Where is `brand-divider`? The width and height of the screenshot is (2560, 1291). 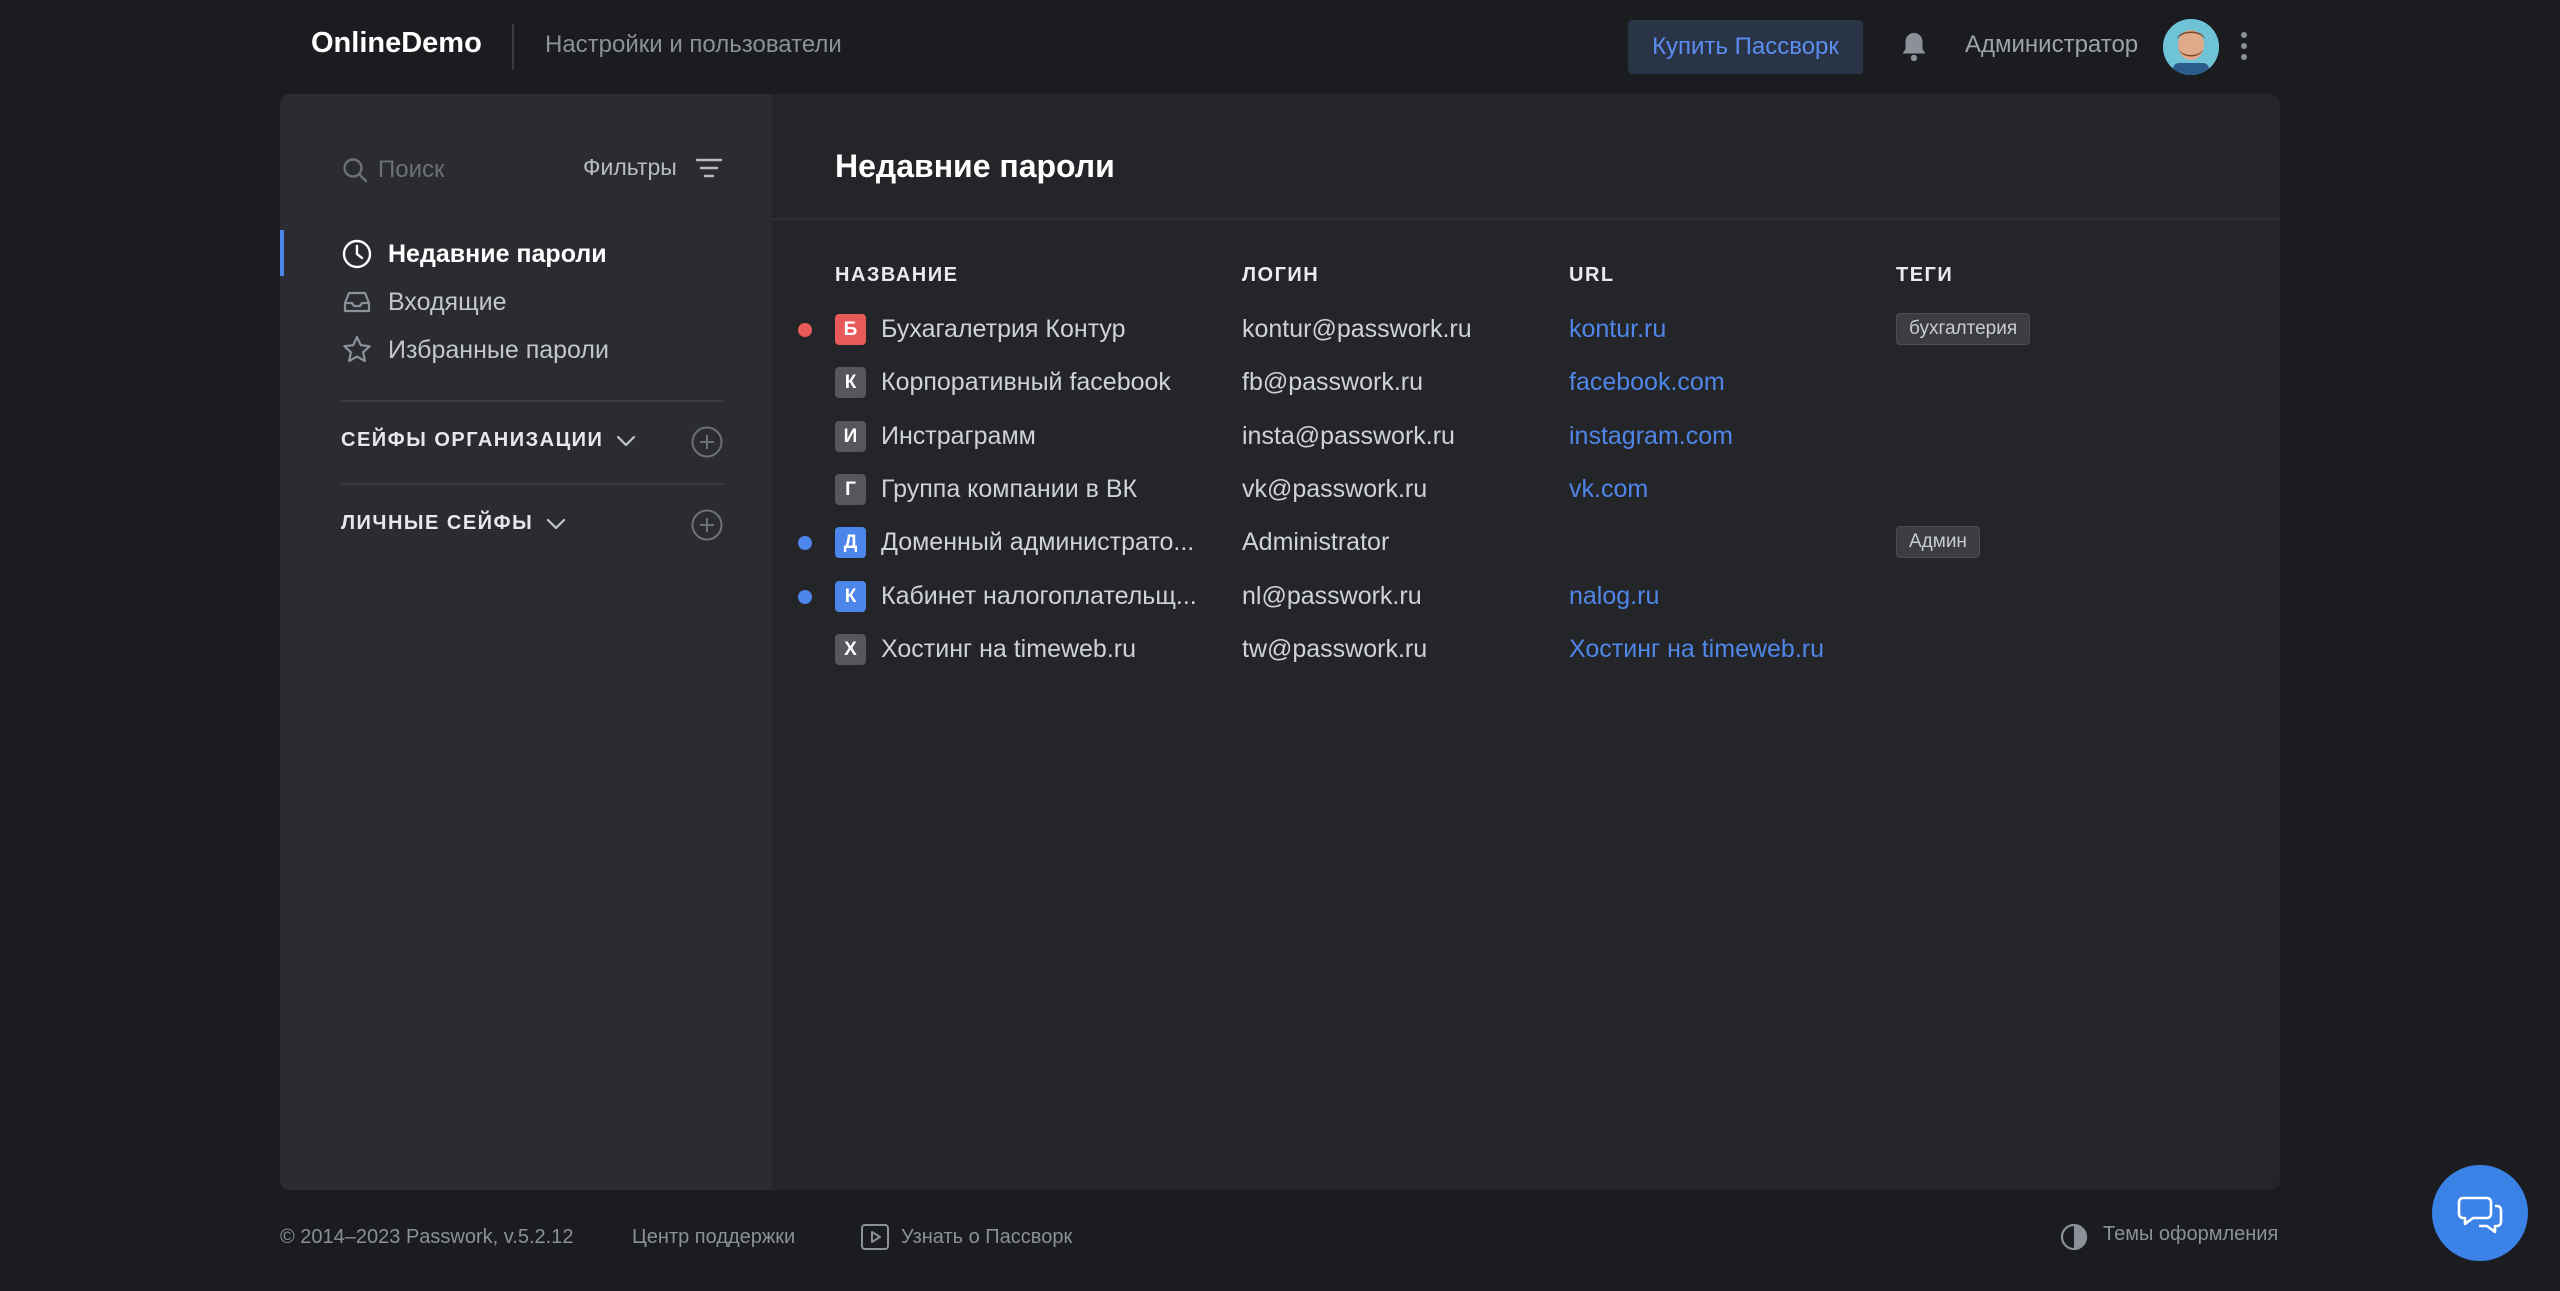 brand-divider is located at coordinates (513, 47).